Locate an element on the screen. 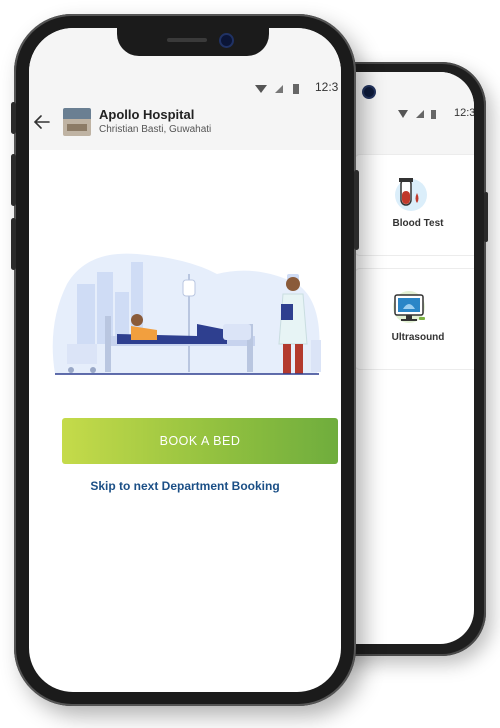  hospital-name: Apollo Hospital is located at coordinates (147, 114).